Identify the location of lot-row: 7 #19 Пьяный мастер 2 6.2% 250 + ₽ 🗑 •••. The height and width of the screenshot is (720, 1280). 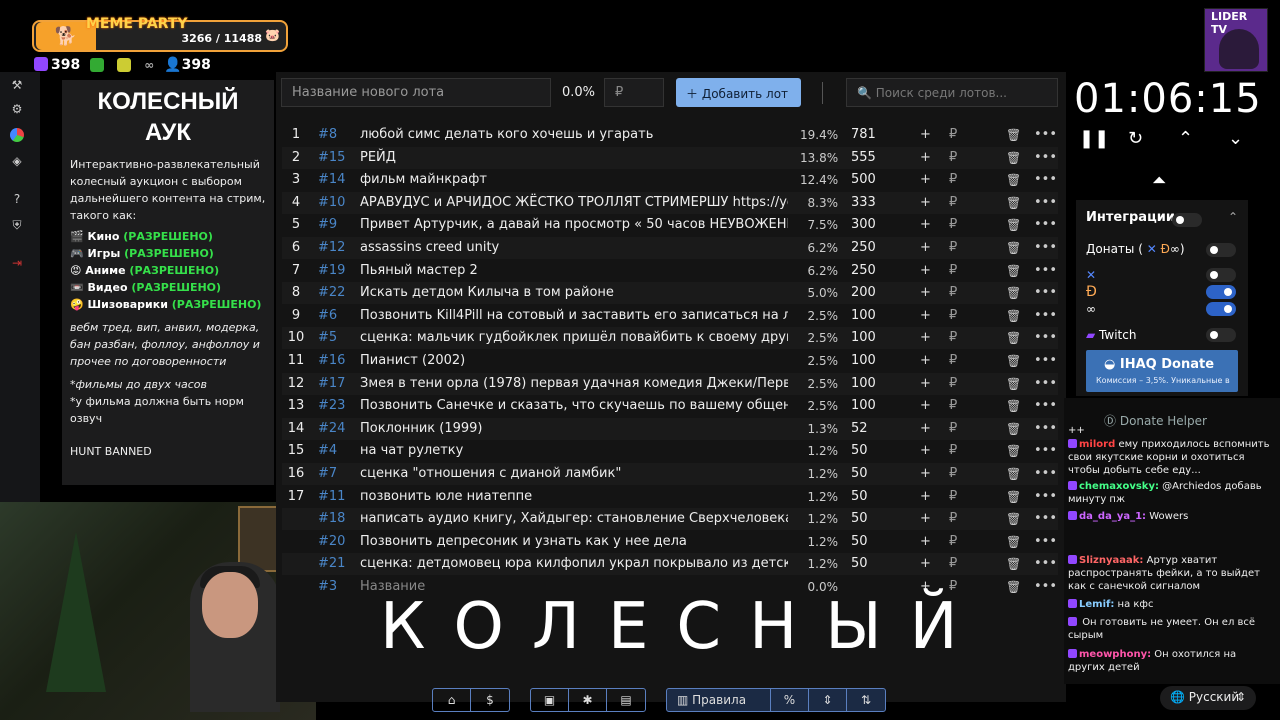
(670, 271).